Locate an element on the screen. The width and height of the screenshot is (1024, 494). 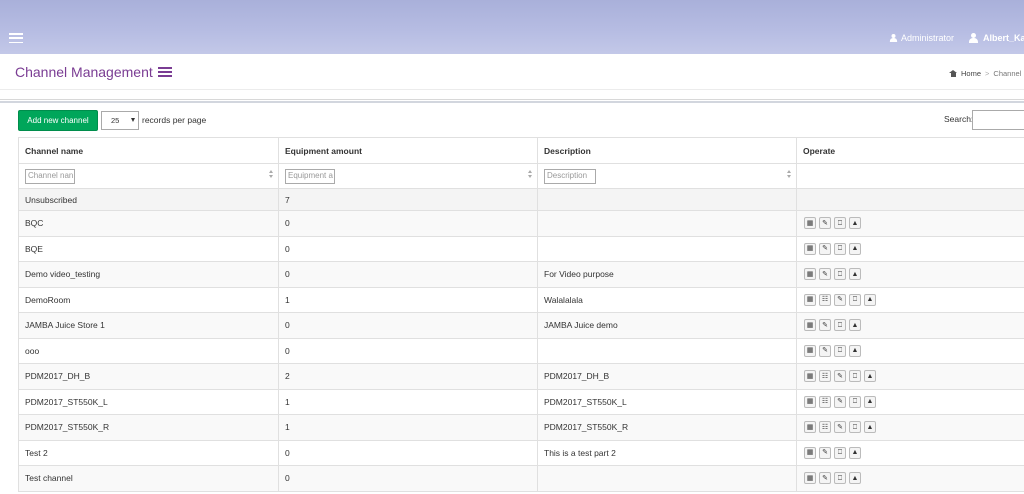
cell-name: Test channel is located at coordinates (148, 478).